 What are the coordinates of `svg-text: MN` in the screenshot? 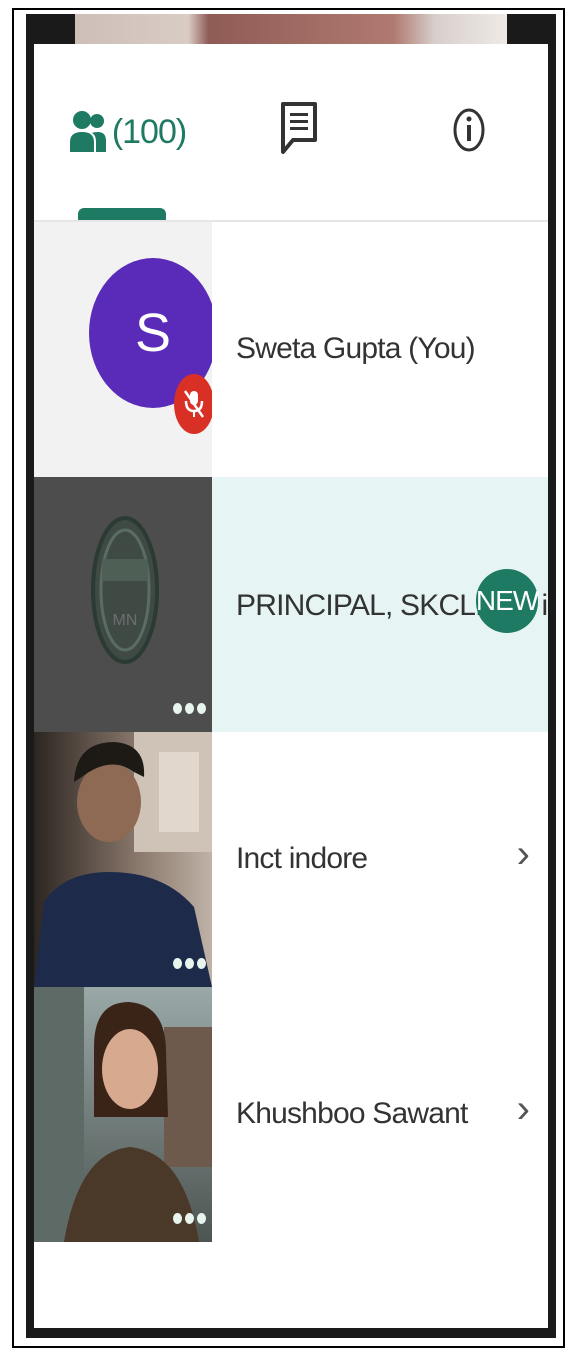 It's located at (125, 620).